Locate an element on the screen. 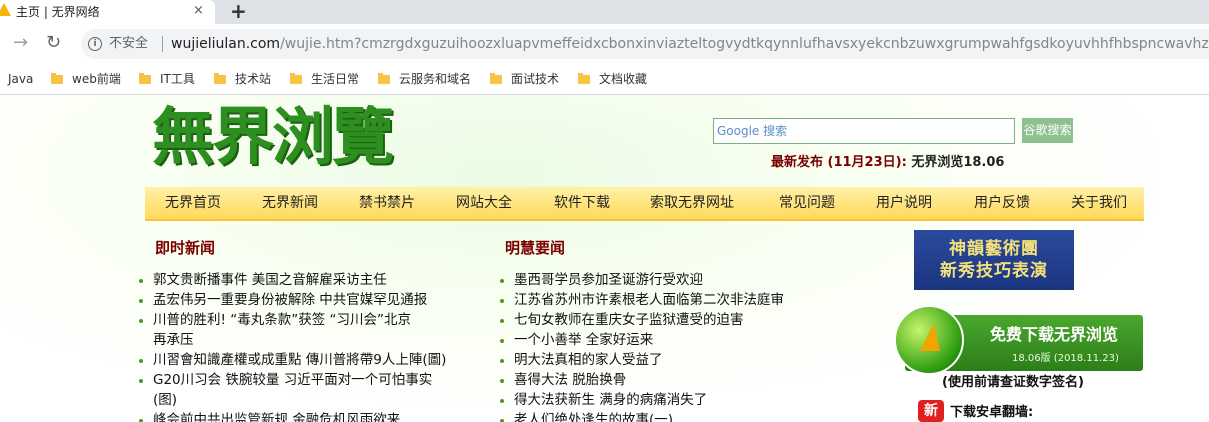  signature-note: (使用前请查证数字签名) is located at coordinates (1013, 383).